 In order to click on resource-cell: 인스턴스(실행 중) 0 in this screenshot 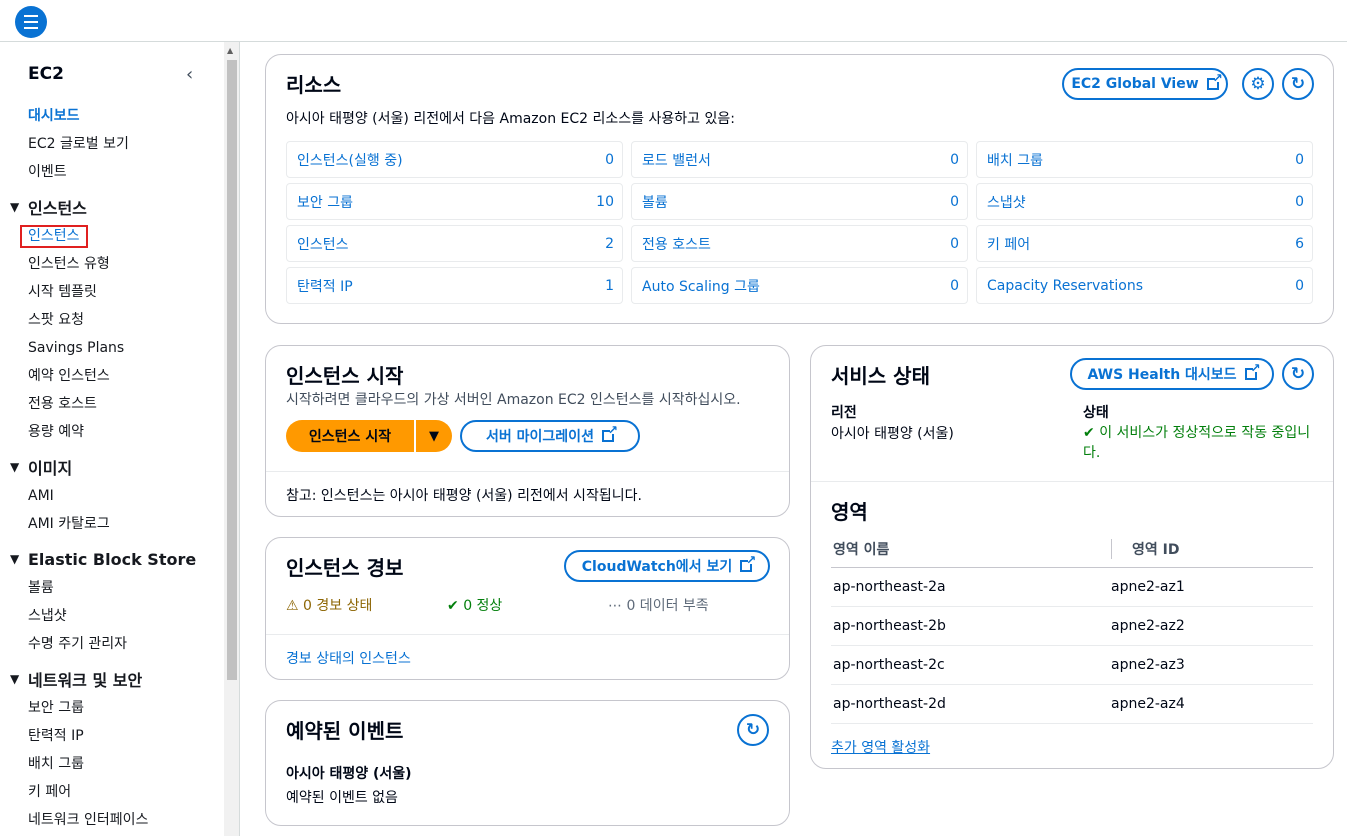, I will do `click(454, 159)`.